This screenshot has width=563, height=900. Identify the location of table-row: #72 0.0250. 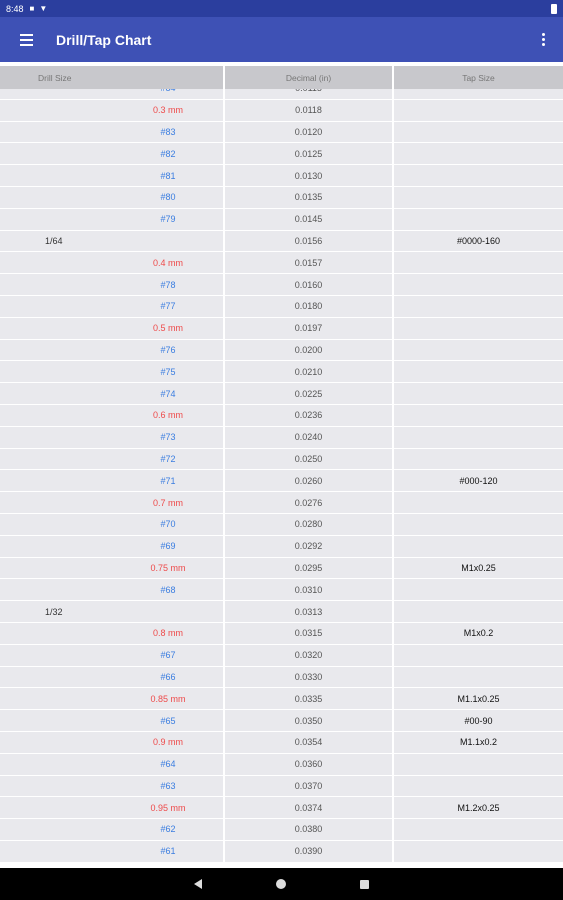
(281, 459).